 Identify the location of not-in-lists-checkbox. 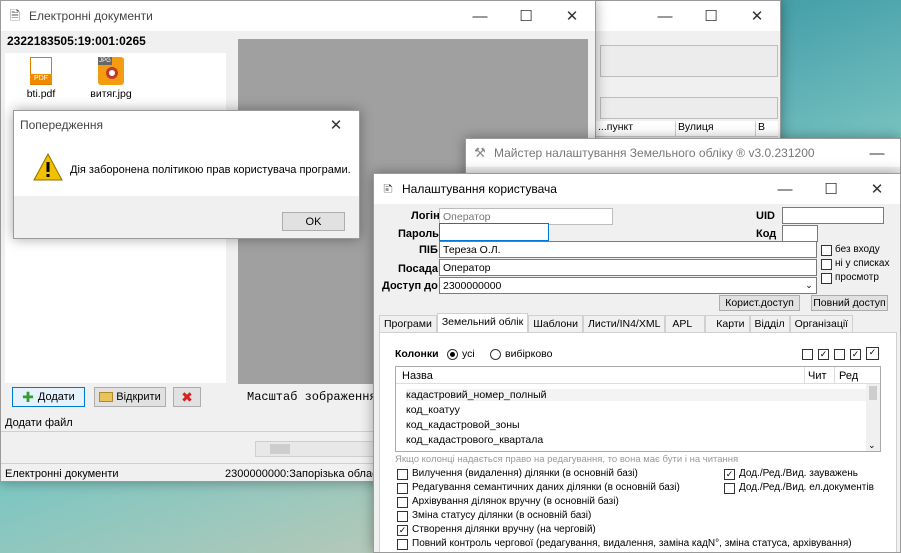
(826, 264).